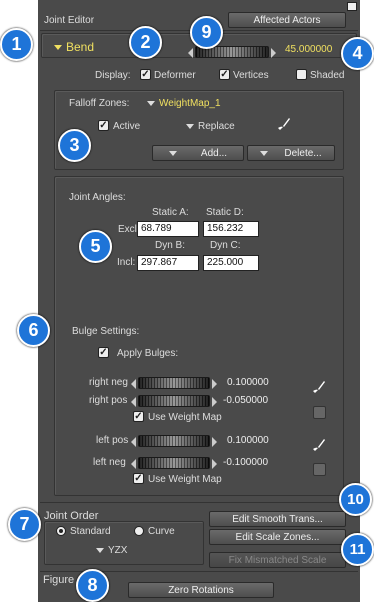 The image size is (374, 602). I want to click on bend-dropdown: Bend, so click(74, 47).